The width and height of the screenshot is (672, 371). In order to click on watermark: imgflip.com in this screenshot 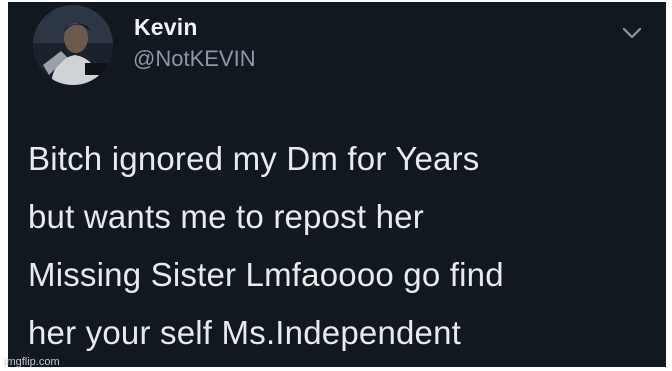, I will do `click(32, 362)`.